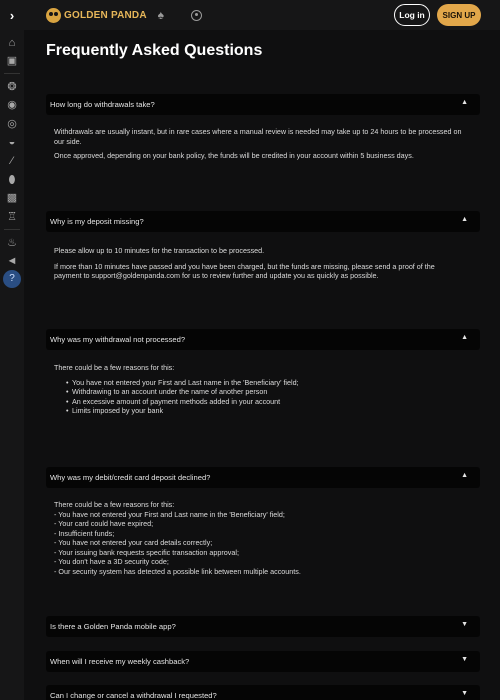 Image resolution: width=500 pixels, height=700 pixels. I want to click on login-button: Log in, so click(412, 15).